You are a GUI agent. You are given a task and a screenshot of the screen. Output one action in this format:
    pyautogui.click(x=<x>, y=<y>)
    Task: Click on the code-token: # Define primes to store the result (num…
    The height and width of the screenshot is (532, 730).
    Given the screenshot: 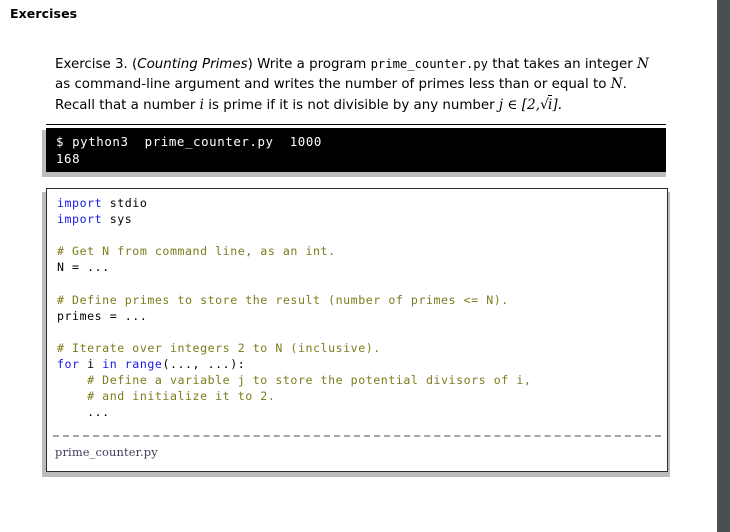 What is the action you would take?
    pyautogui.click(x=283, y=299)
    